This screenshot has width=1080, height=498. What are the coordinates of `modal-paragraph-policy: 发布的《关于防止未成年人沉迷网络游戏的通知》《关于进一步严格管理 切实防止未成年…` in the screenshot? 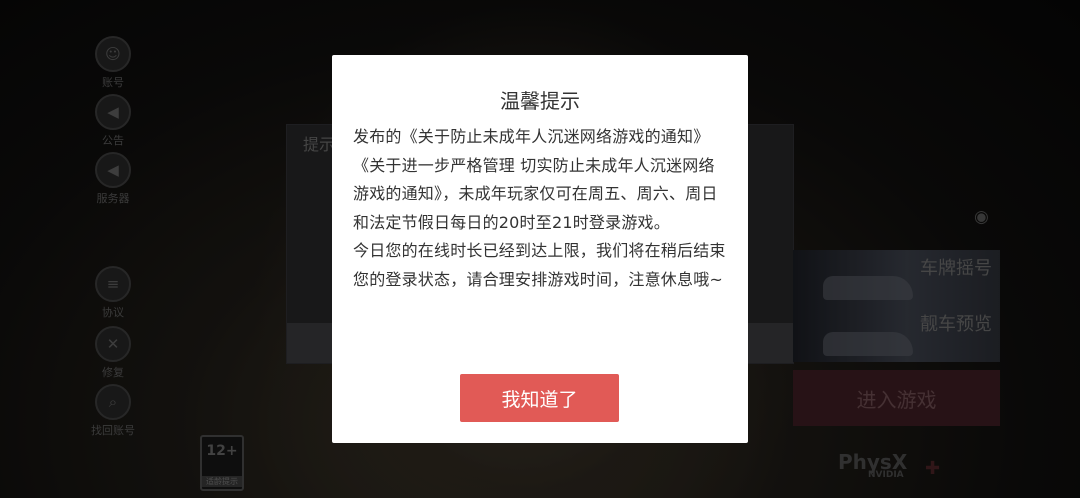 It's located at (535, 179).